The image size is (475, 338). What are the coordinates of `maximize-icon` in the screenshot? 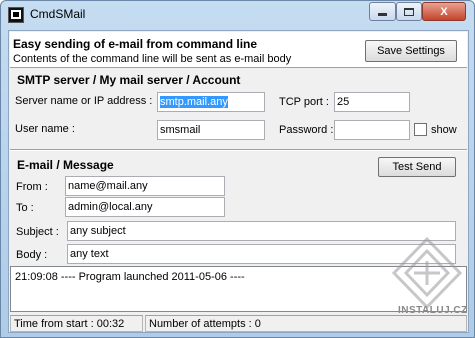 It's located at (409, 11).